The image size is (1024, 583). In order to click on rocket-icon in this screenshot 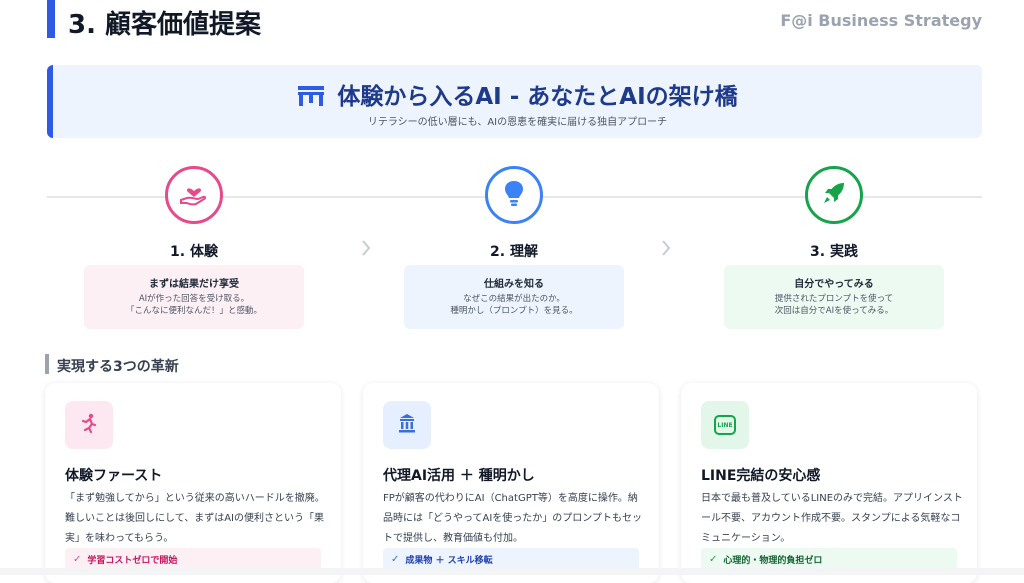, I will do `click(834, 195)`.